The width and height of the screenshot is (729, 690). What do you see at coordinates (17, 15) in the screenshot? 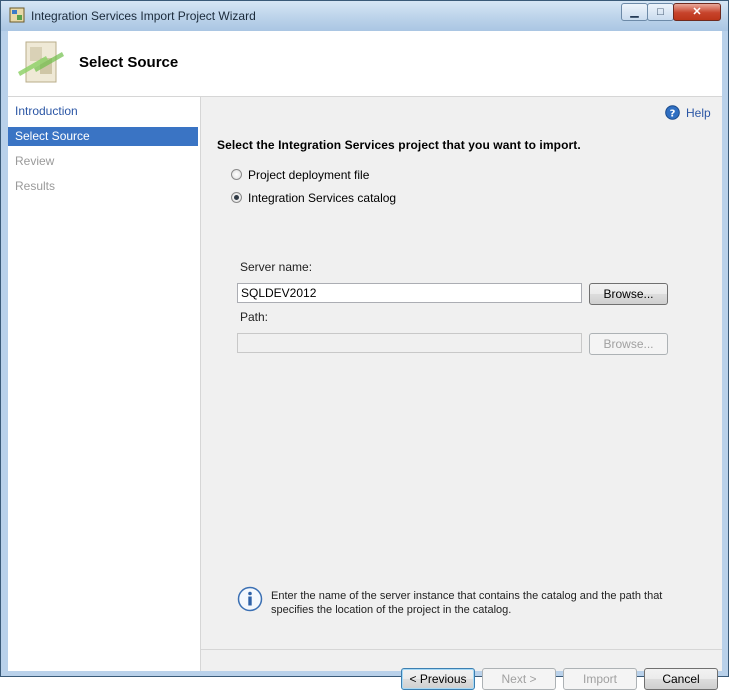
I see `app-icon` at bounding box center [17, 15].